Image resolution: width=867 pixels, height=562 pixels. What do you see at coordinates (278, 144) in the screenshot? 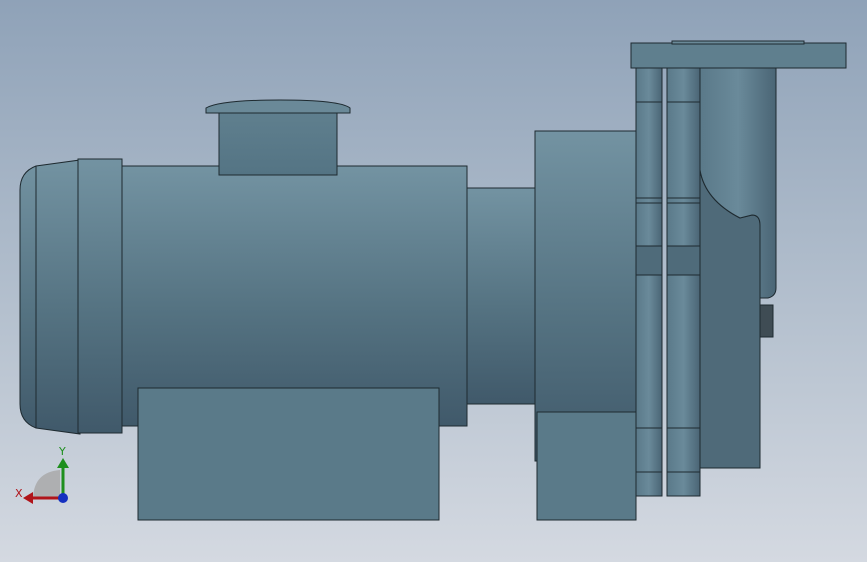
I see `terminal-box` at bounding box center [278, 144].